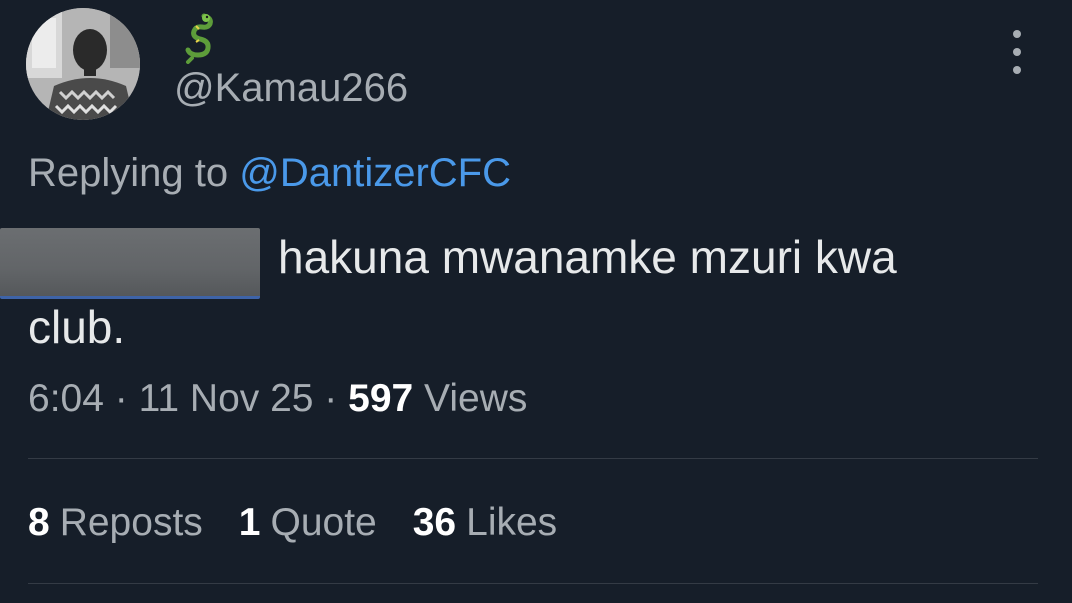 Image resolution: width=1072 pixels, height=603 pixels. What do you see at coordinates (134, 173) in the screenshot?
I see `replying-to-label: Replying to` at bounding box center [134, 173].